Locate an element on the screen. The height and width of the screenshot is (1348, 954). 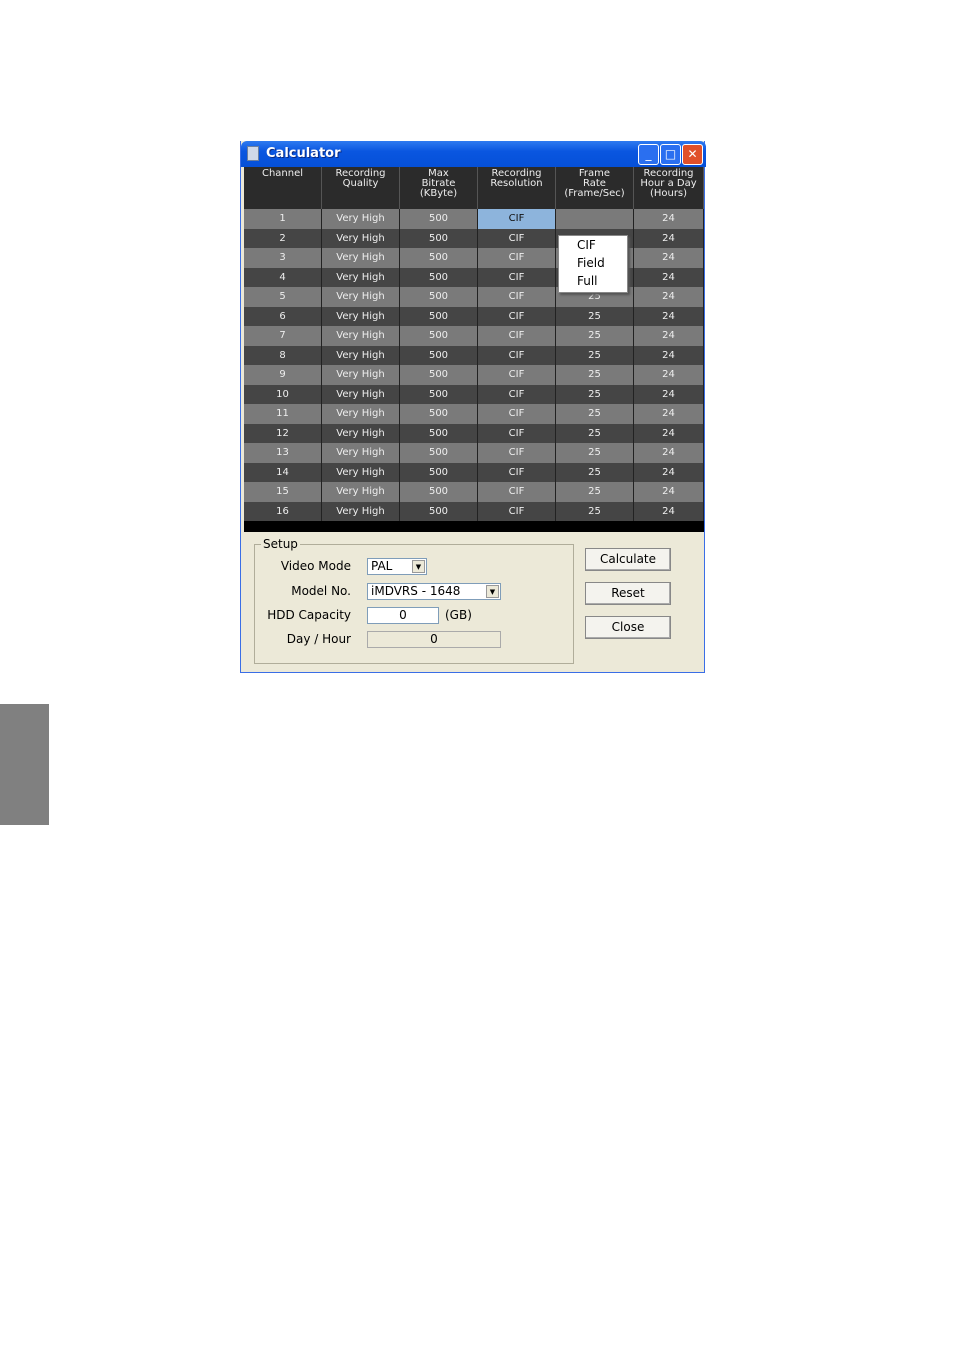
header-hours: Recording Hour a Day (Hours) is located at coordinates (669, 188).